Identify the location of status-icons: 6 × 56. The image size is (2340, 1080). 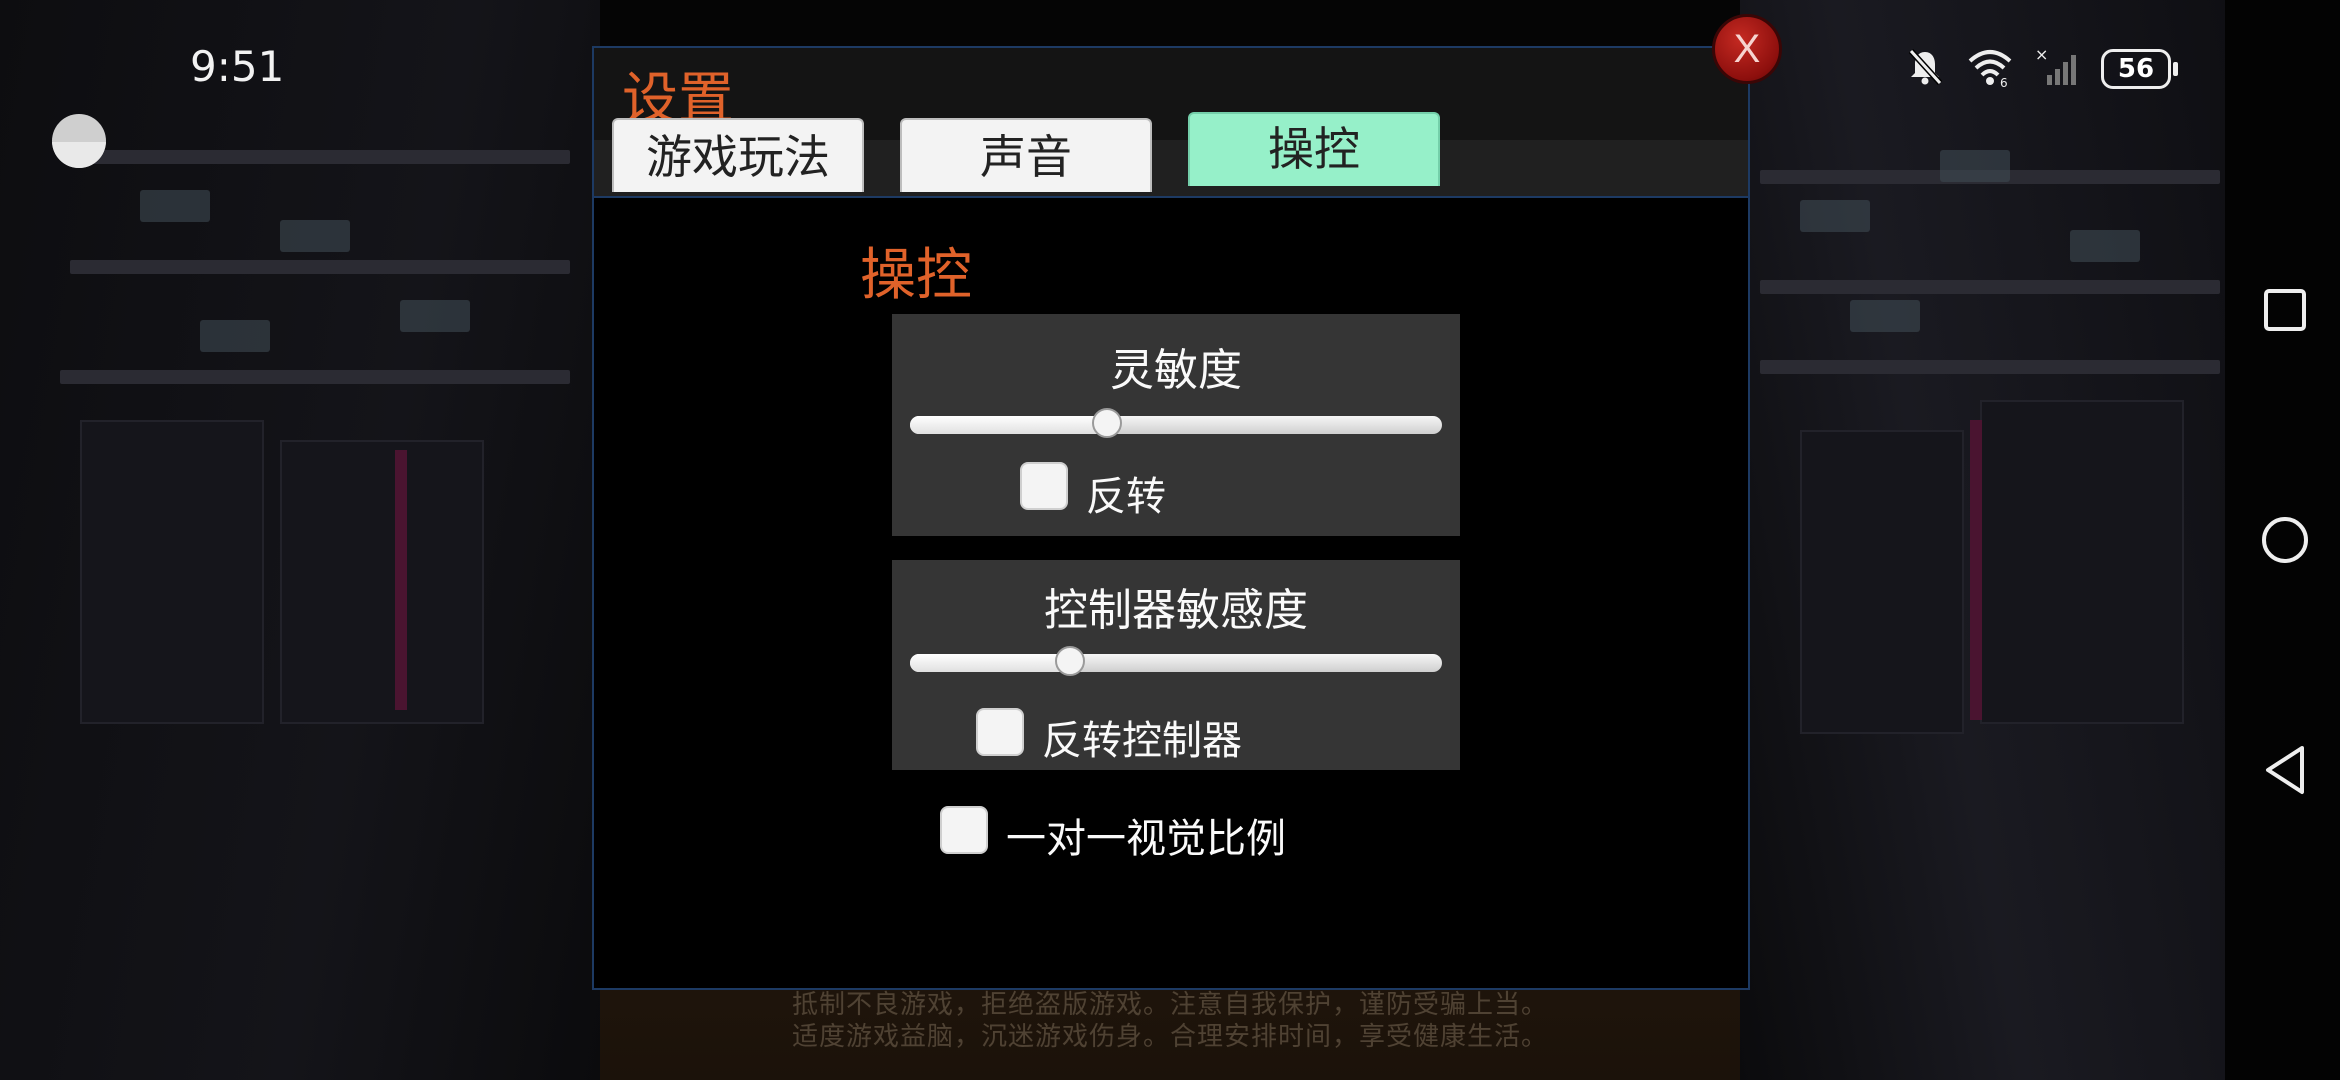
(2041, 68).